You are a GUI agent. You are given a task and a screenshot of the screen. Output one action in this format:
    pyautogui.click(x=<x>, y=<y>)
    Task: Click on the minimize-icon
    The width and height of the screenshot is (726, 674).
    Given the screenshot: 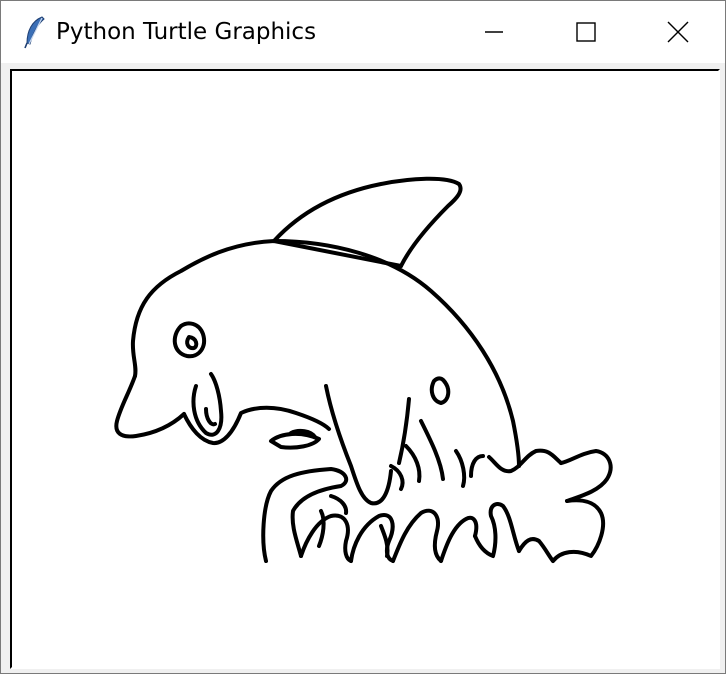 What is the action you would take?
    pyautogui.click(x=494, y=32)
    